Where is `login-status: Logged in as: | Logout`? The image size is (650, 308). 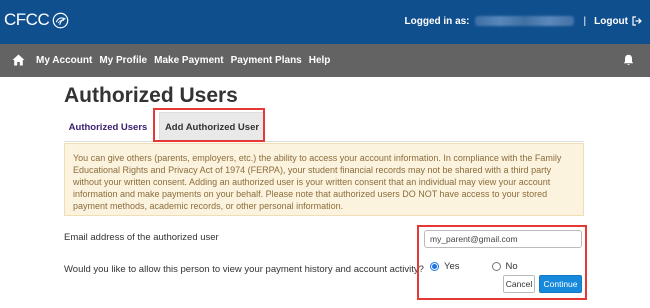
login-status: Logged in as: | Logout is located at coordinates (527, 21).